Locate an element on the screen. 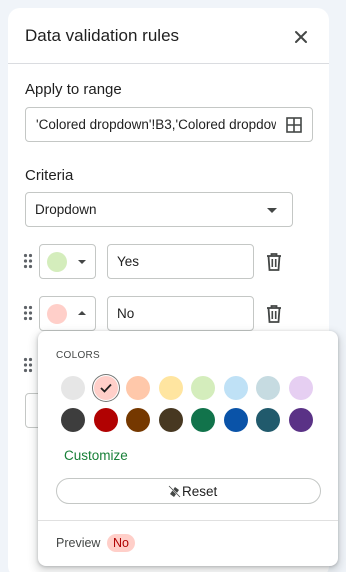 Image resolution: width=346 pixels, height=572 pixels. color-swatch-e6e6e6 is located at coordinates (73, 388).